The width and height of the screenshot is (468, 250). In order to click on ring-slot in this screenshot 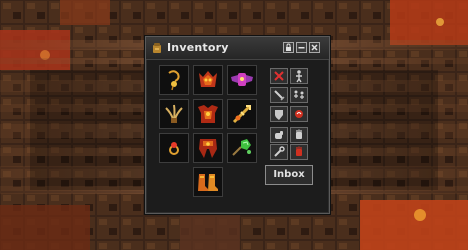, I will do `click(174, 148)`.